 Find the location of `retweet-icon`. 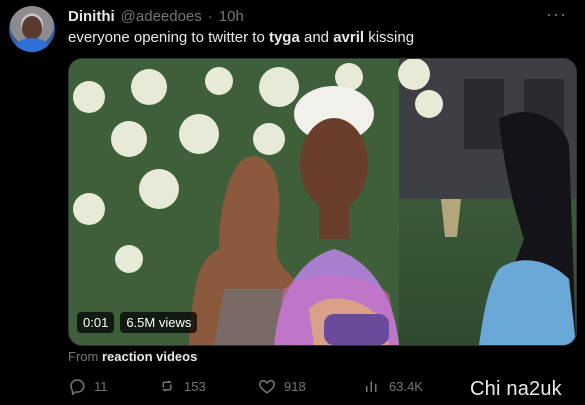

retweet-icon is located at coordinates (167, 386).